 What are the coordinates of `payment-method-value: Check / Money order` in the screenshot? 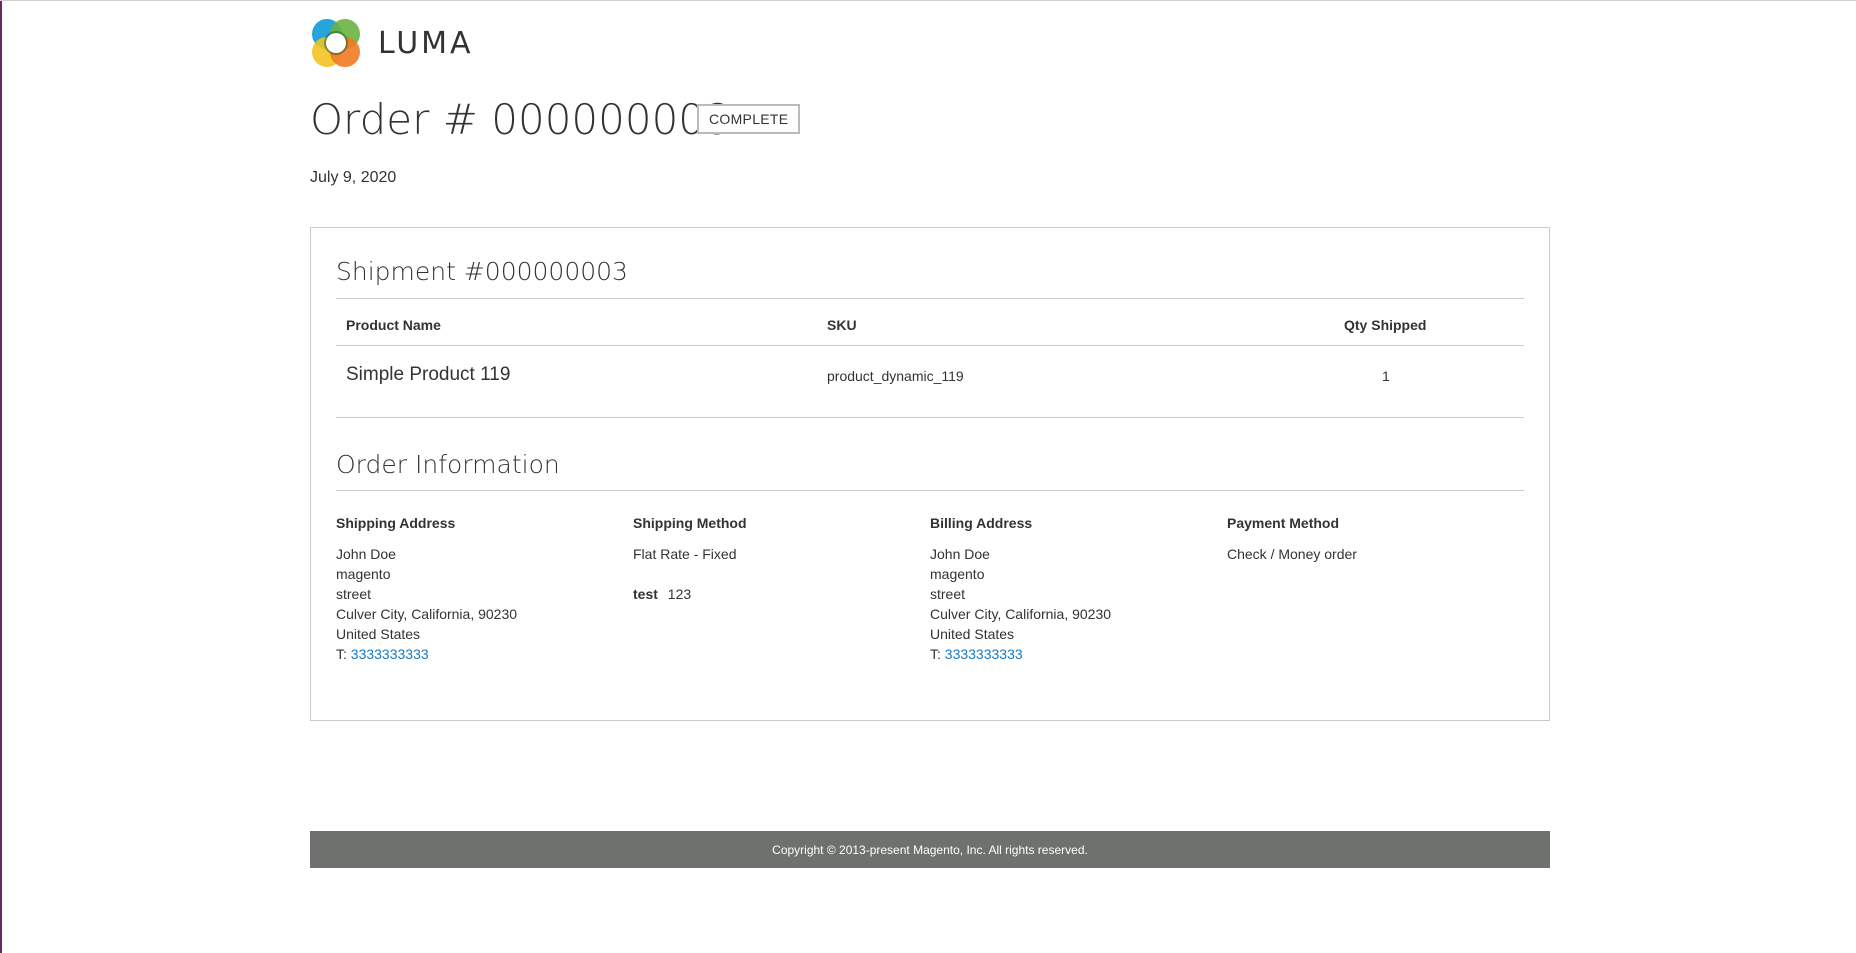 It's located at (1292, 554).